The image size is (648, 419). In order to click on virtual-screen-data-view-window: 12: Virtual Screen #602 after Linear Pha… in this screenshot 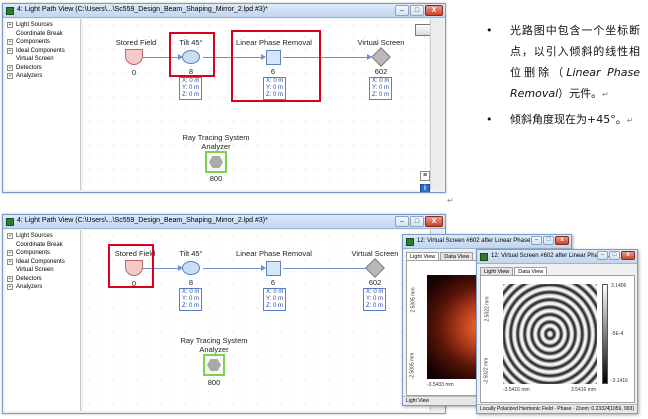, I will do `click(557, 331)`.